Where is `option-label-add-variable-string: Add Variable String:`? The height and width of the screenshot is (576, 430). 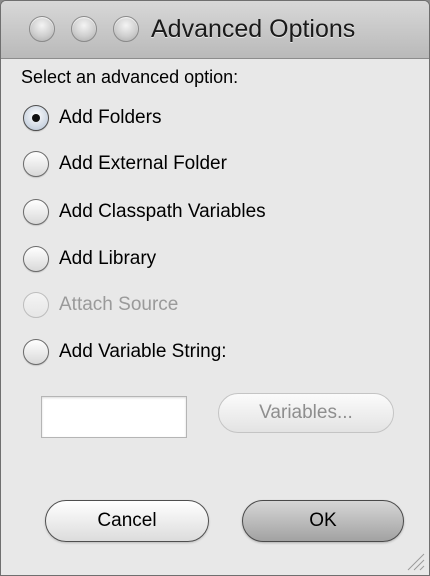 option-label-add-variable-string: Add Variable String: is located at coordinates (143, 351).